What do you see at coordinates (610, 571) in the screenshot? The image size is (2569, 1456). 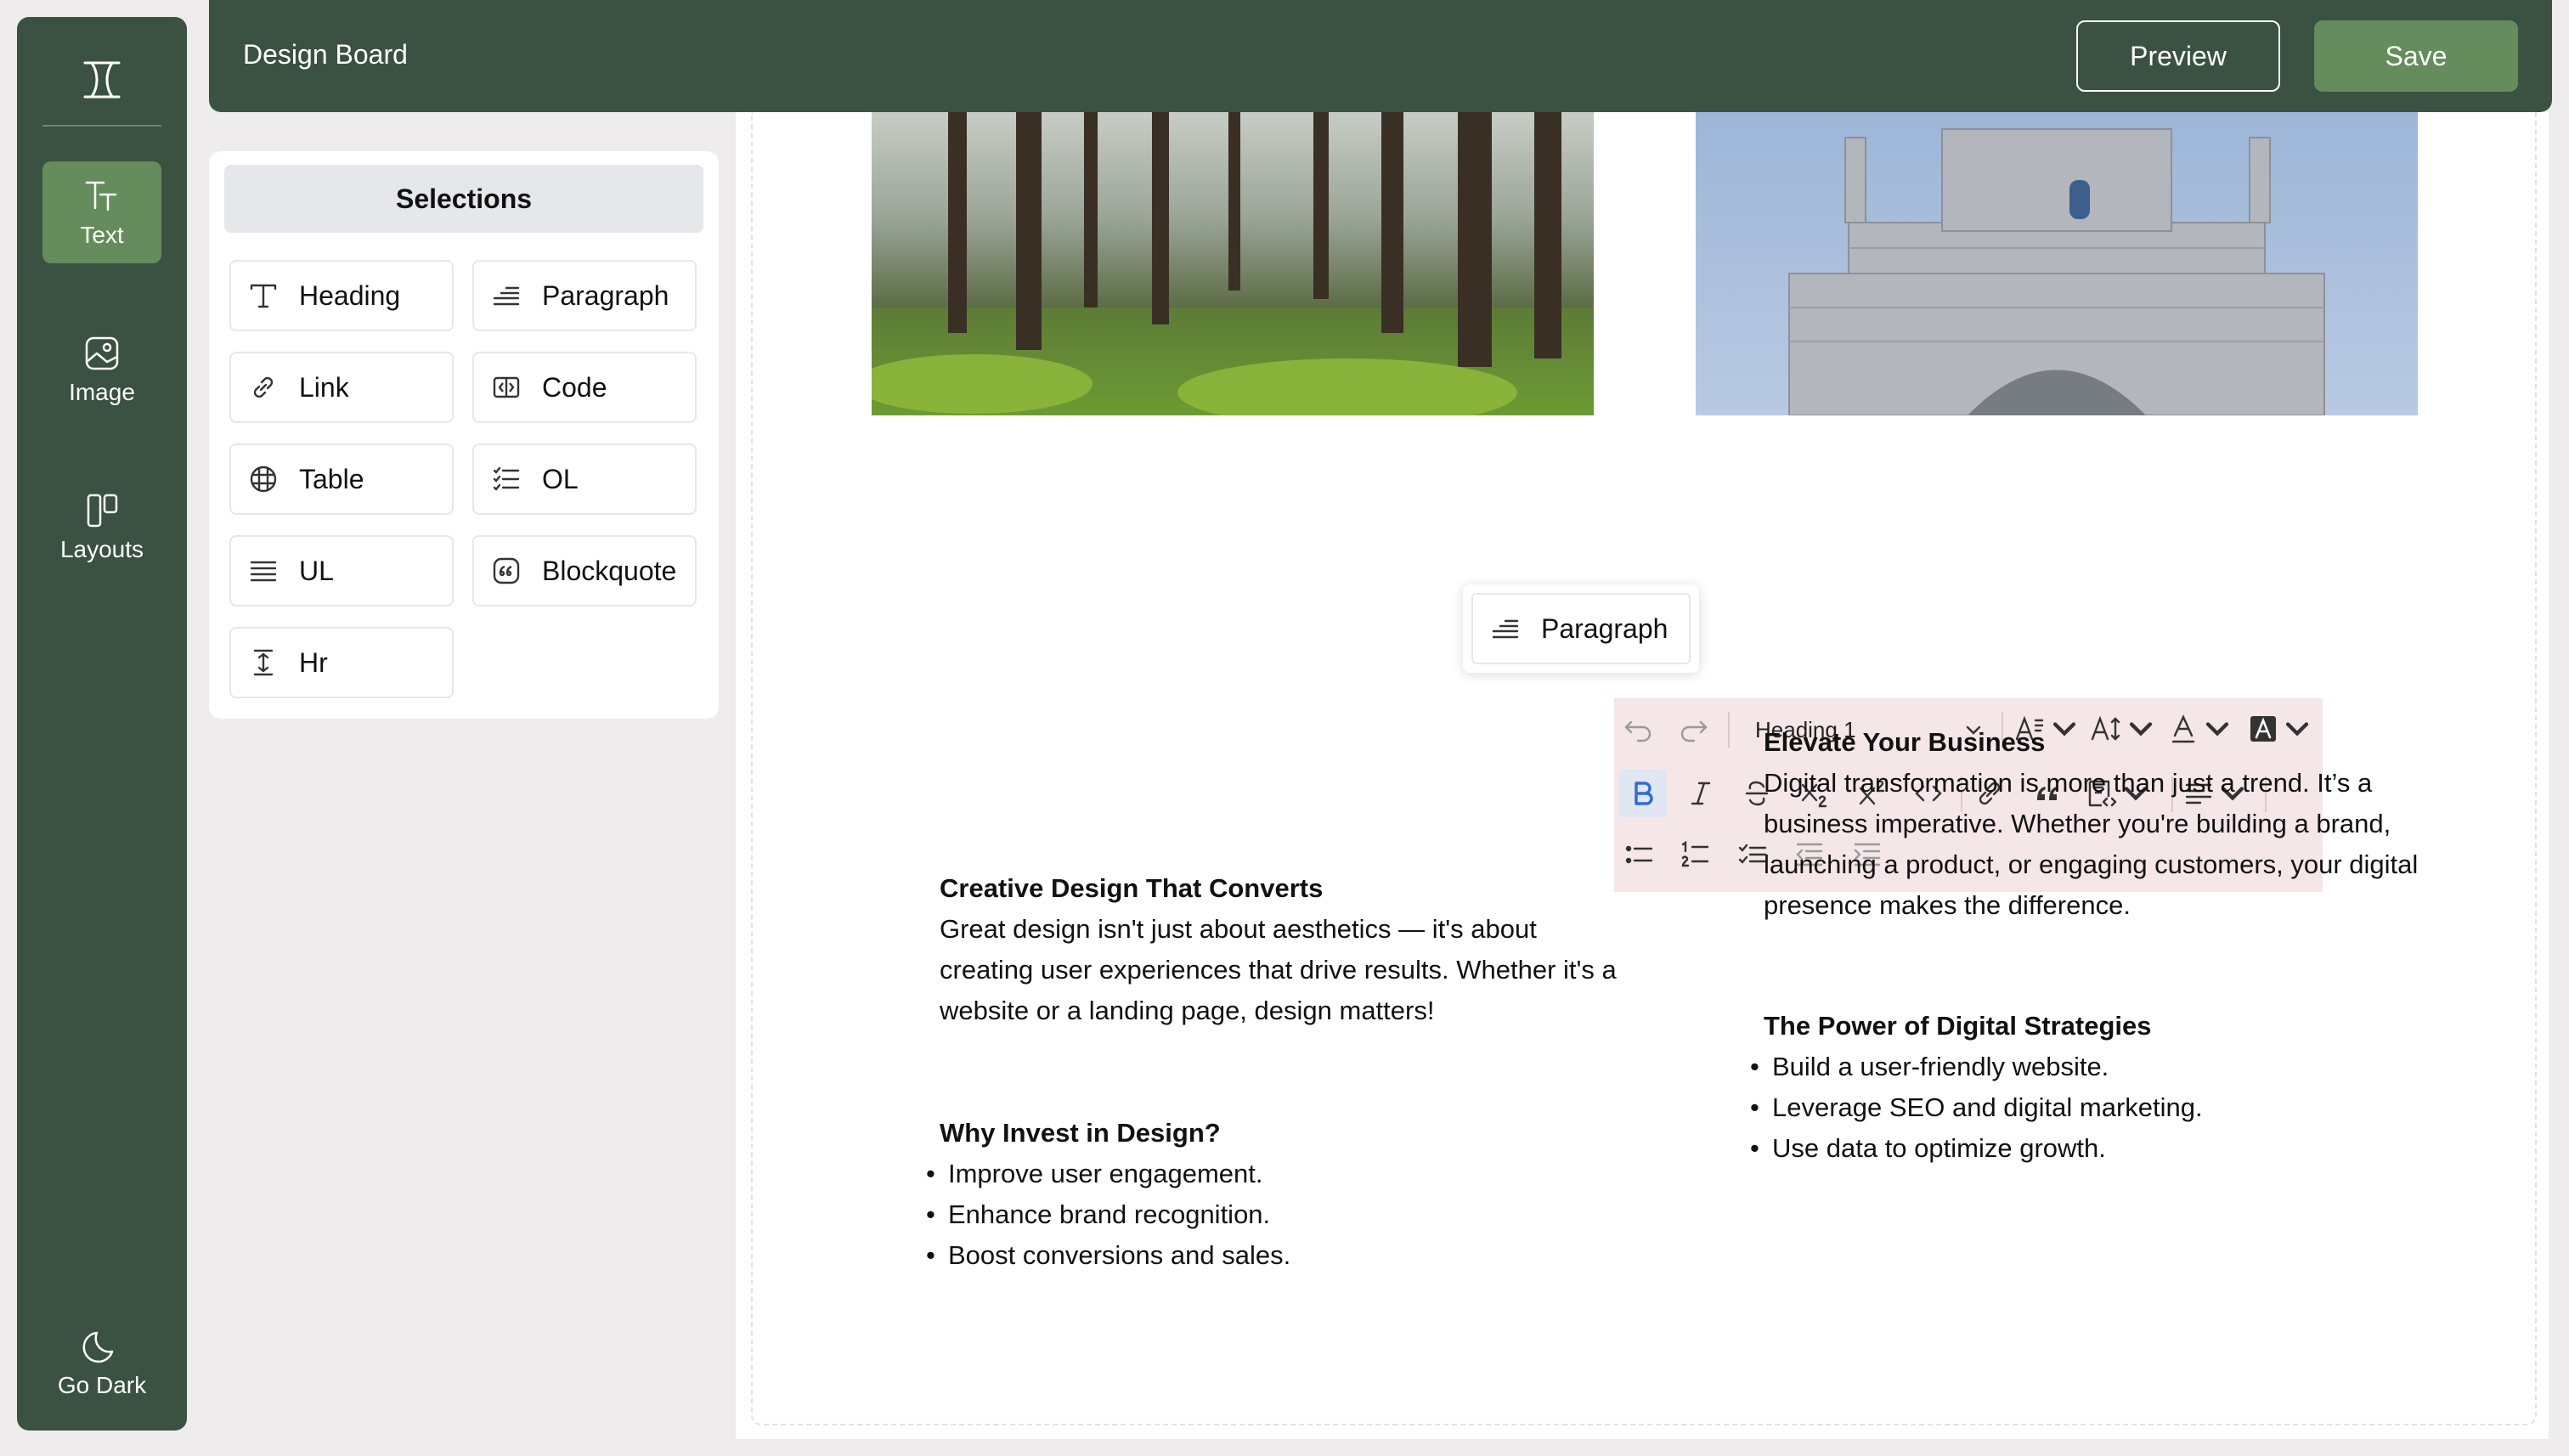 I see `selection-label: Blockquote` at bounding box center [610, 571].